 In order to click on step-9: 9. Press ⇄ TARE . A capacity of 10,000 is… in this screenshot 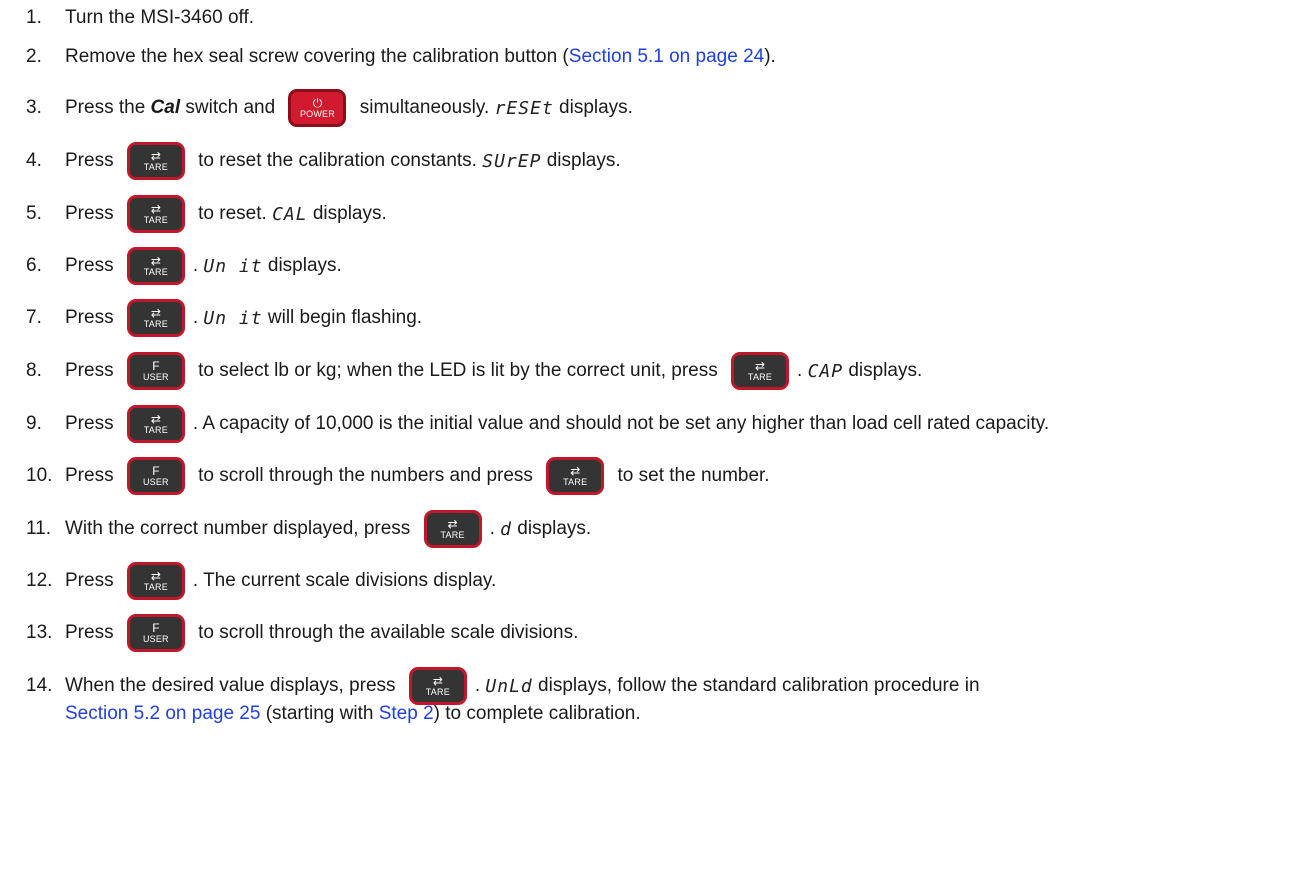, I will do `click(652, 424)`.